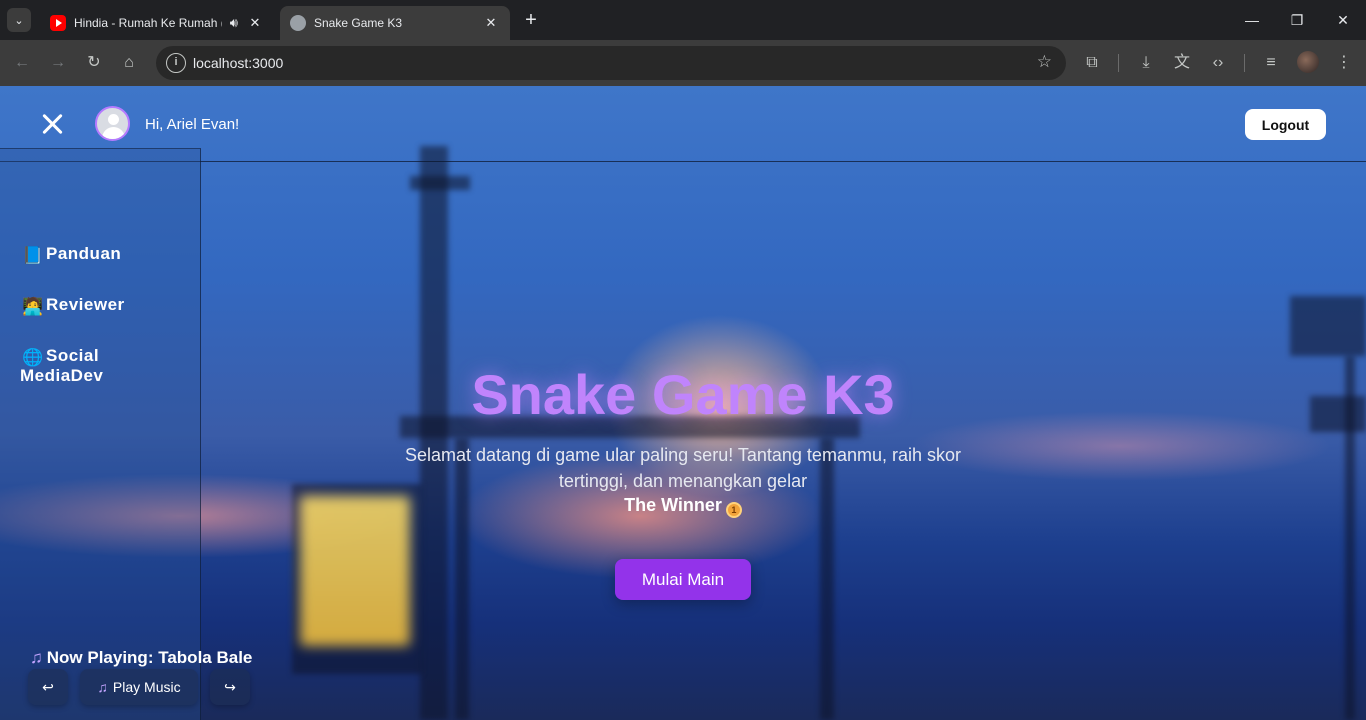  What do you see at coordinates (230, 687) in the screenshot?
I see `next-track-button: ↪` at bounding box center [230, 687].